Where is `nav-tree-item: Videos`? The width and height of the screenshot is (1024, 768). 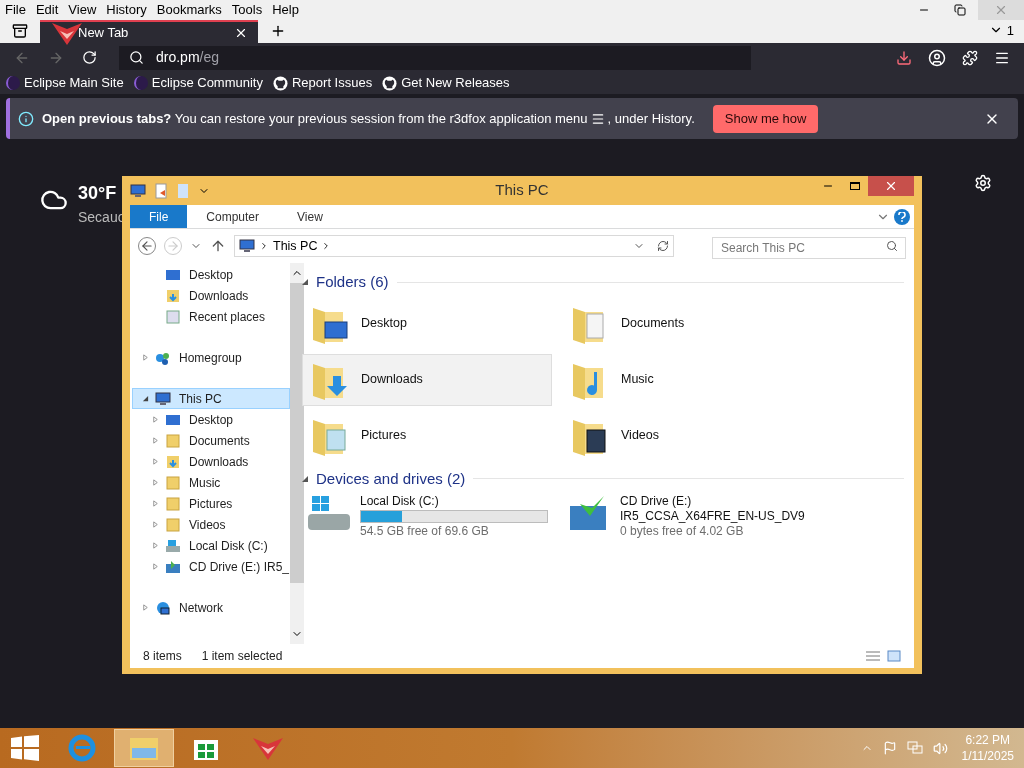
nav-tree-item: Videos is located at coordinates (211, 524).